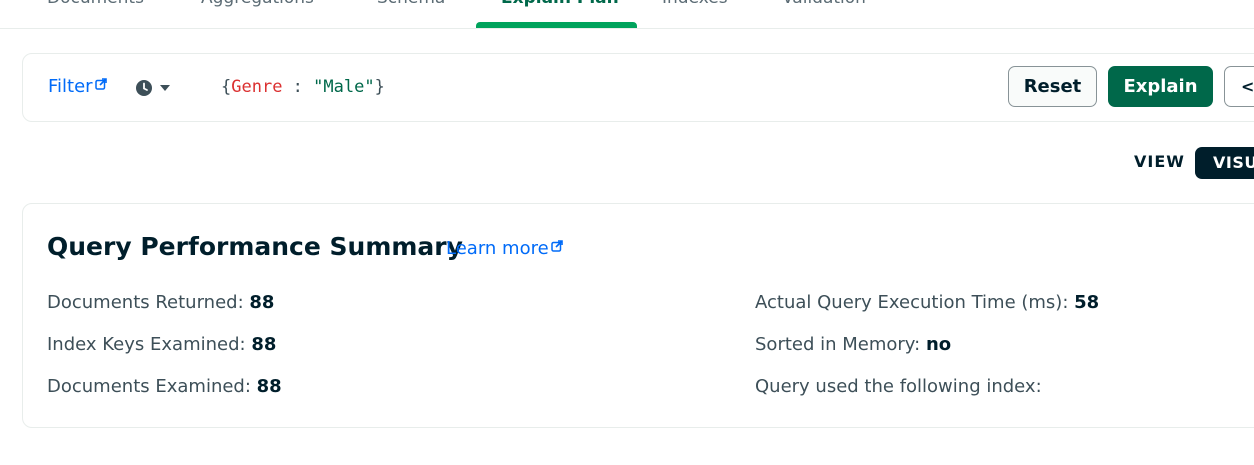 This screenshot has height=465, width=1254. I want to click on filter-label: Filter, so click(70, 86).